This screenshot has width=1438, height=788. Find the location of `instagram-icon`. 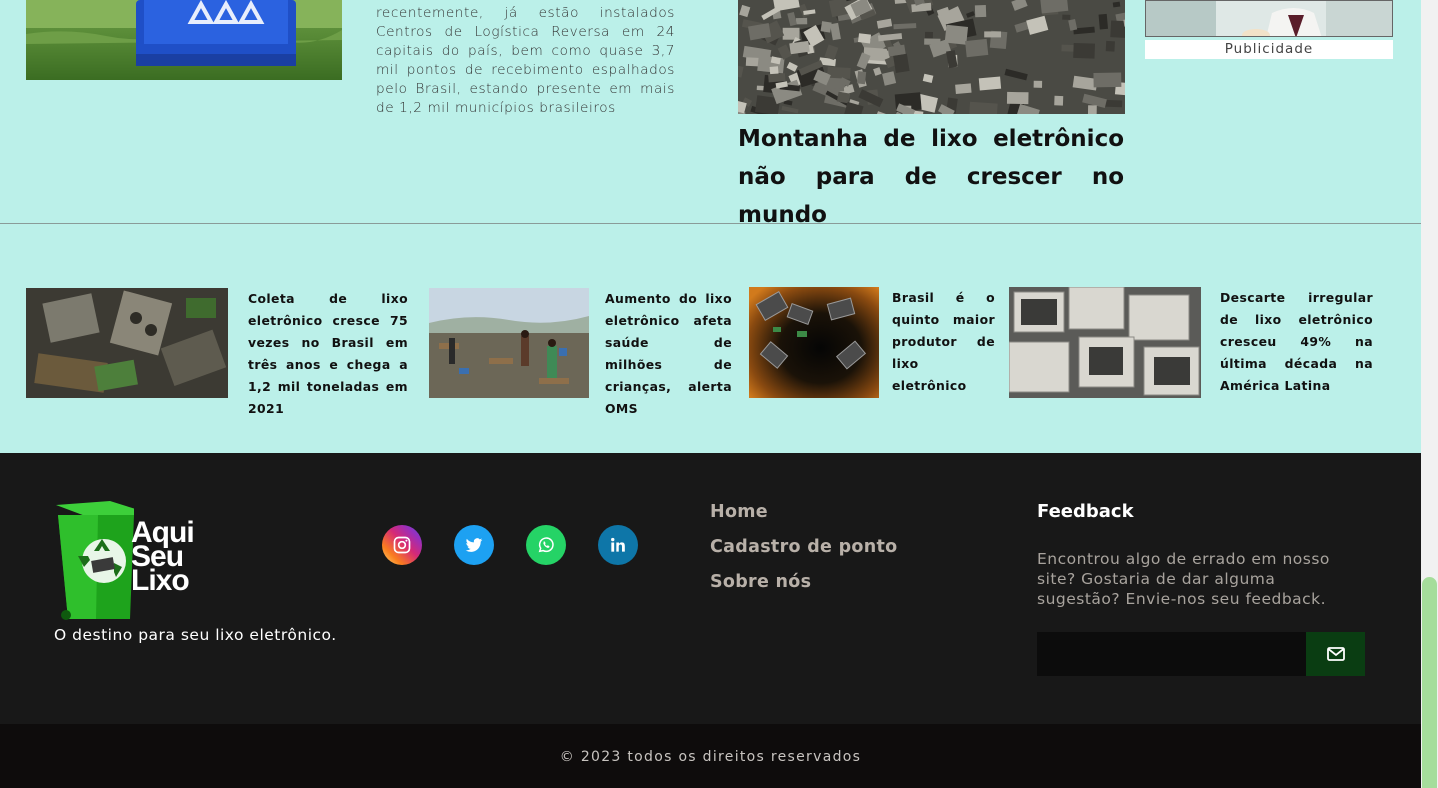

instagram-icon is located at coordinates (402, 545).